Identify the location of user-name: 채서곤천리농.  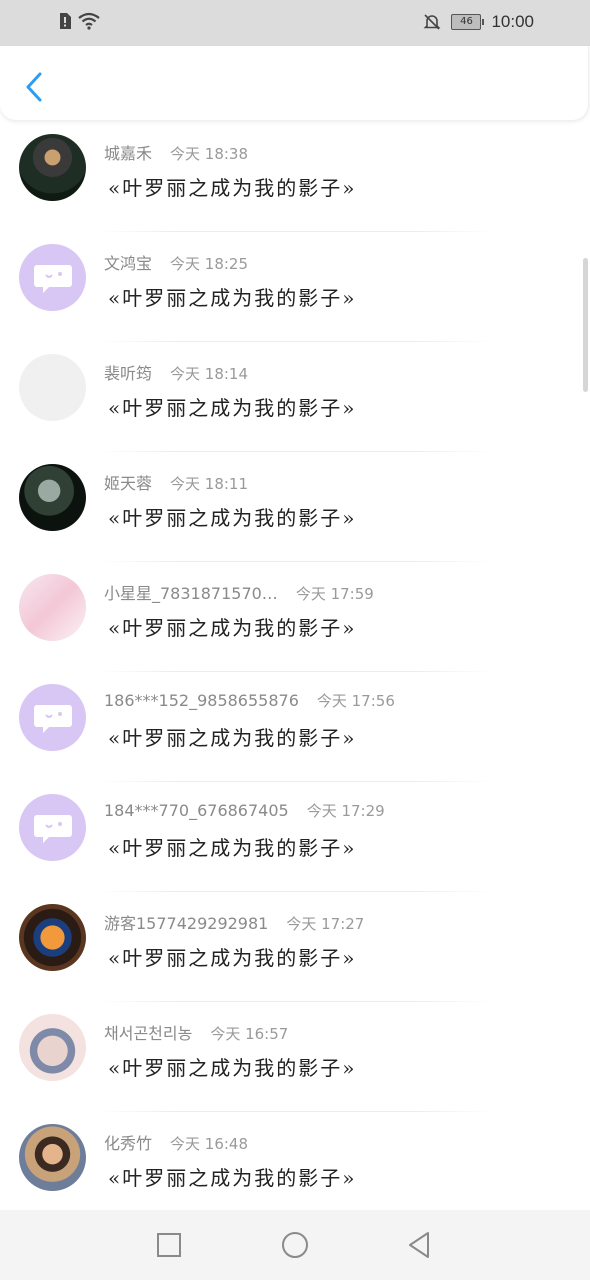
(148, 1032).